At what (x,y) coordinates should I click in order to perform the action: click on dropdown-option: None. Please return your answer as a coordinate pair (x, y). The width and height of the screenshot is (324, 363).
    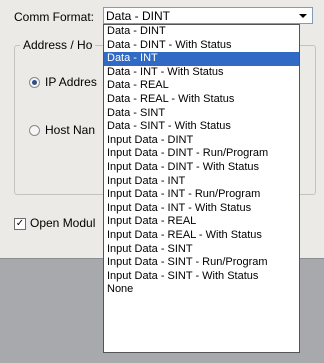
    Looking at the image, I should click on (201, 290).